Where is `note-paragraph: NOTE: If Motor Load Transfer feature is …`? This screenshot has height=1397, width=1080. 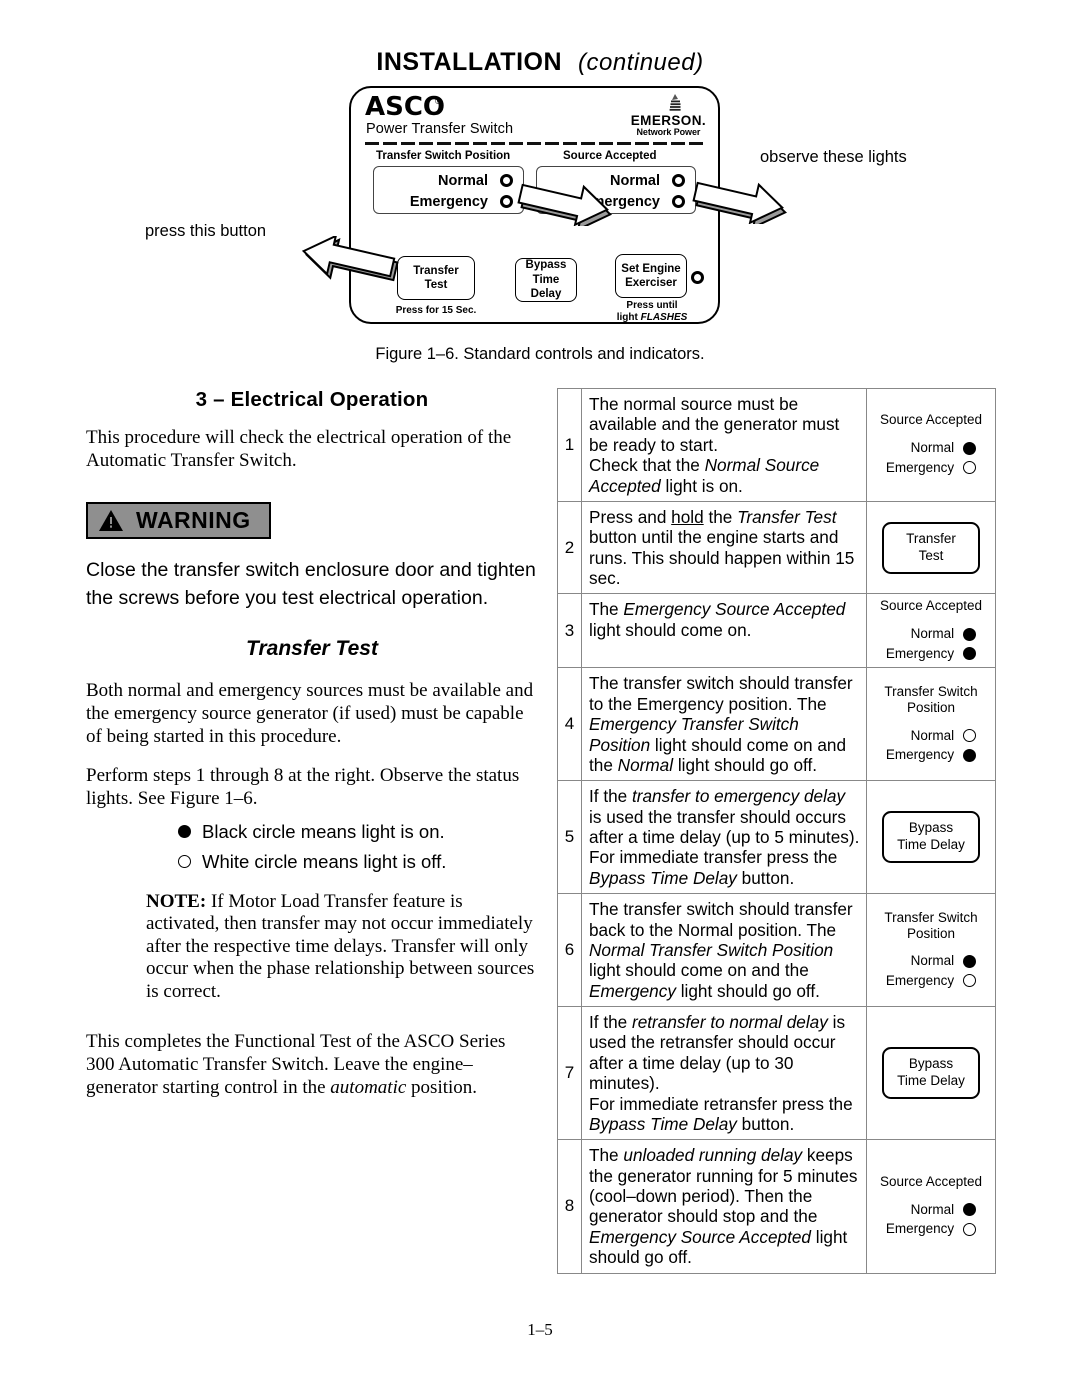 note-paragraph: NOTE: If Motor Load Transfer feature is … is located at coordinates (342, 947).